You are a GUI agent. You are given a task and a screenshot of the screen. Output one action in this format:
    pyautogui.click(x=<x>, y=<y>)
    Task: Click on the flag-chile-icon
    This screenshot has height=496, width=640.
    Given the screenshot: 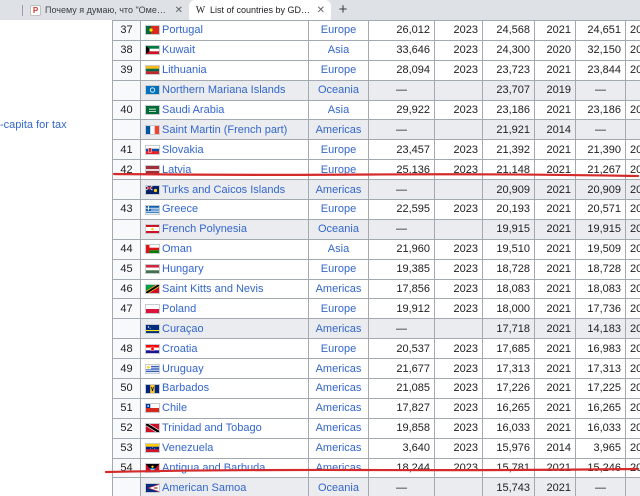 What is the action you would take?
    pyautogui.click(x=152, y=408)
    